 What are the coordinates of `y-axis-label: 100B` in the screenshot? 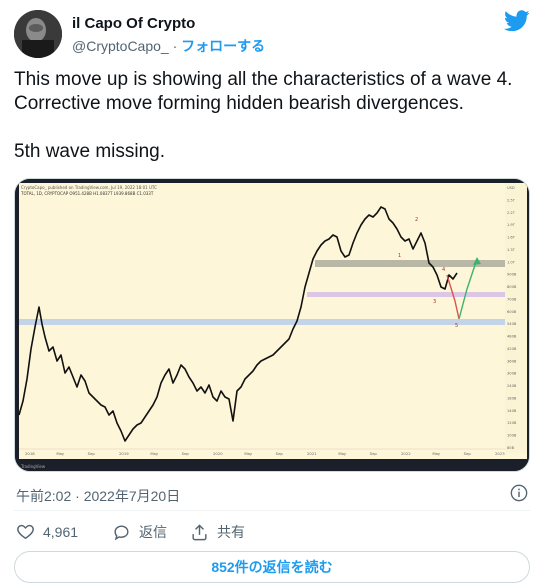 It's located at (512, 436).